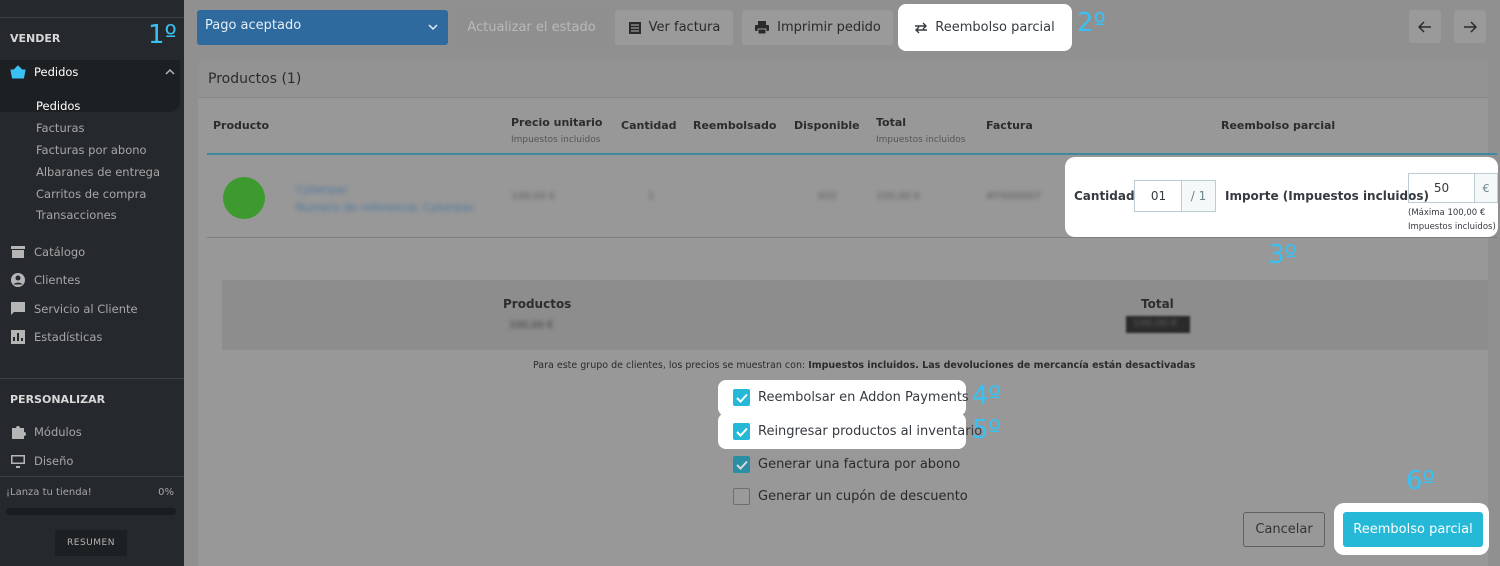  What do you see at coordinates (91, 194) in the screenshot?
I see `sidebar-subitem-carts: Carritos de compra` at bounding box center [91, 194].